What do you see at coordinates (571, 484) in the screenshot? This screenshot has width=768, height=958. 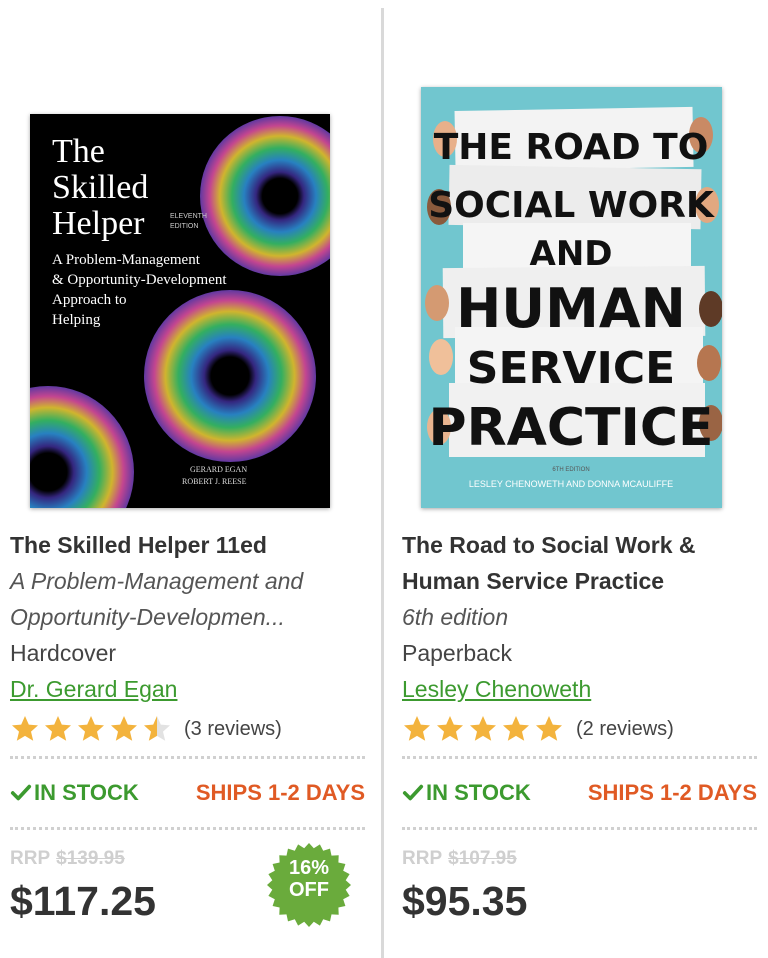 I see `cover-authors: LESLEY CHENOWETH AND DONNA MCAULIFFE` at bounding box center [571, 484].